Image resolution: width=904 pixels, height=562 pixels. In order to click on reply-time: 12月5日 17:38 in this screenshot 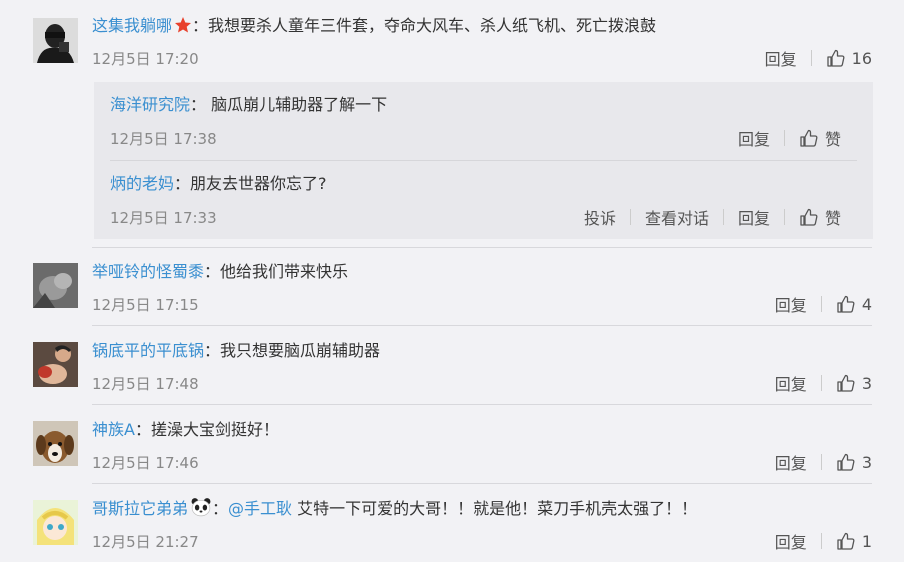, I will do `click(163, 139)`.